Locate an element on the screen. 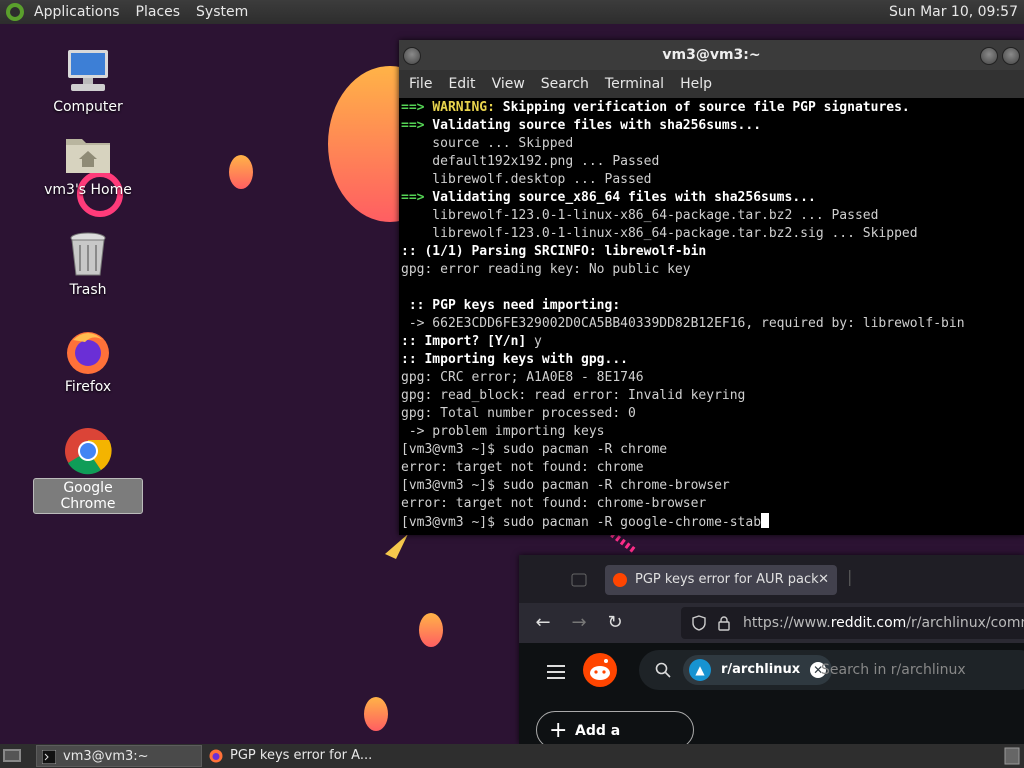 The height and width of the screenshot is (768, 1024). add-comment-button: + Add a Comment is located at coordinates (615, 727).